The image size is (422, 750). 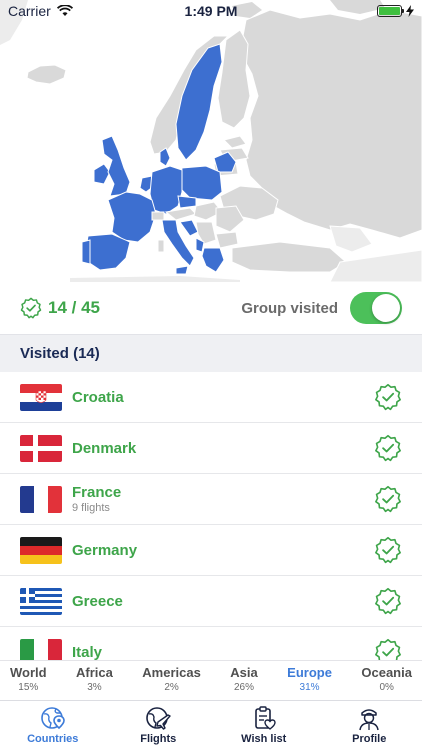 What do you see at coordinates (235, 142) in the screenshot?
I see `map-estonia` at bounding box center [235, 142].